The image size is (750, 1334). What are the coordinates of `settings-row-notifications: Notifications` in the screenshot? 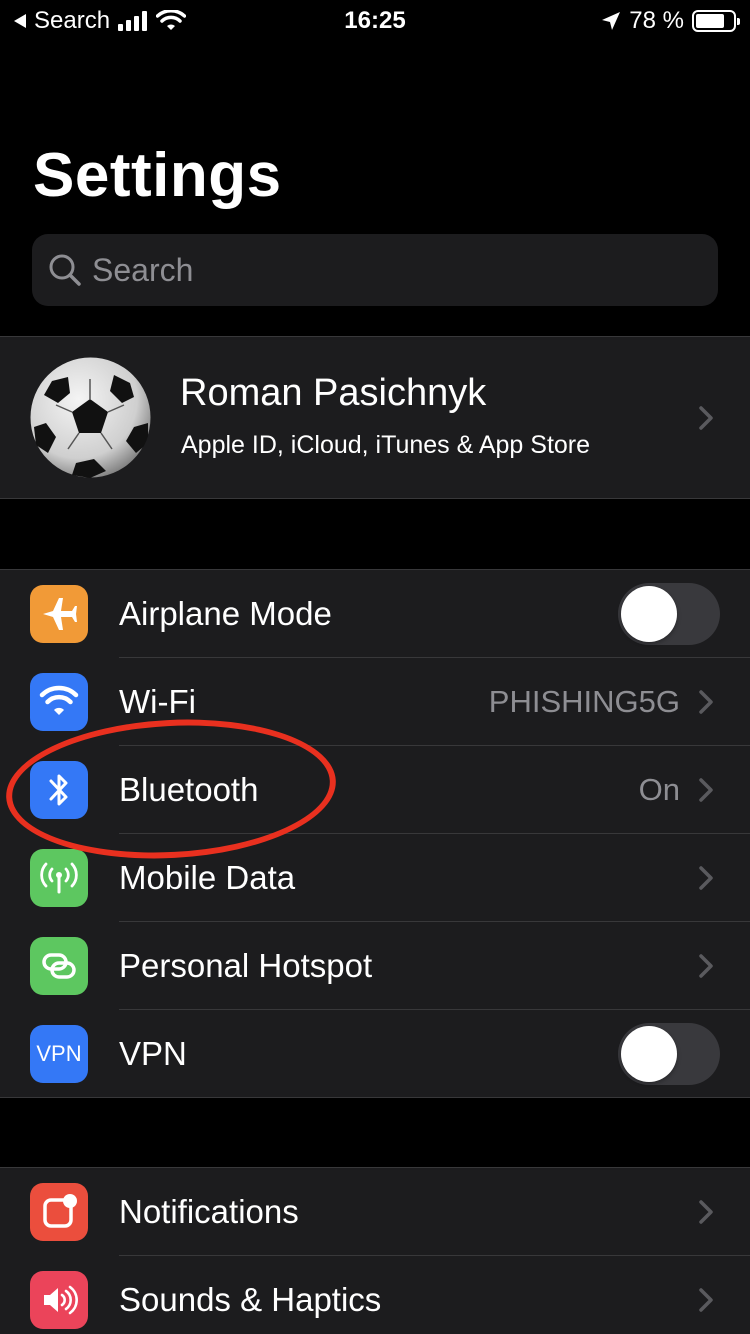 It's located at (375, 1212).